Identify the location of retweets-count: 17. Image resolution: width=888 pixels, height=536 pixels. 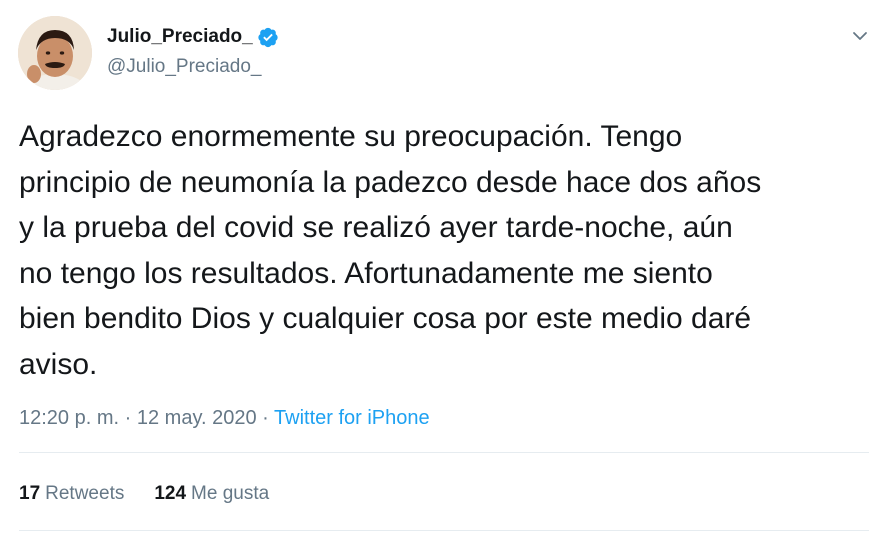
(30, 493).